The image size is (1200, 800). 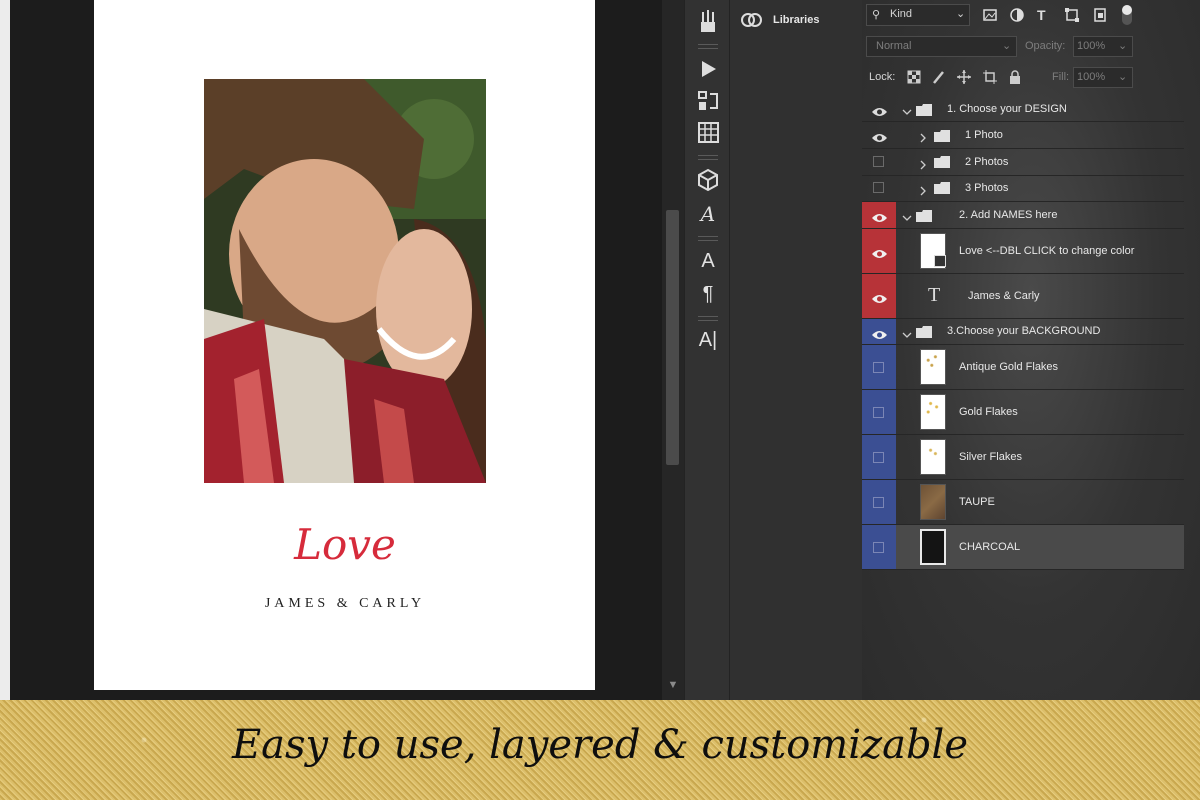 I want to click on layer-row-shape: Love <--DBL CLICK to change color, so click(x=1023, y=251).